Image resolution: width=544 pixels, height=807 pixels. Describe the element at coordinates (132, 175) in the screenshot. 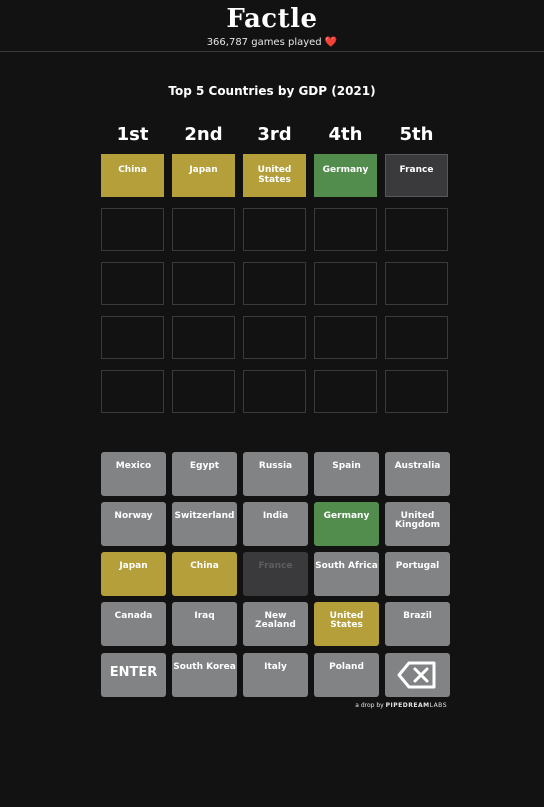

I see `board-cell: China` at that location.